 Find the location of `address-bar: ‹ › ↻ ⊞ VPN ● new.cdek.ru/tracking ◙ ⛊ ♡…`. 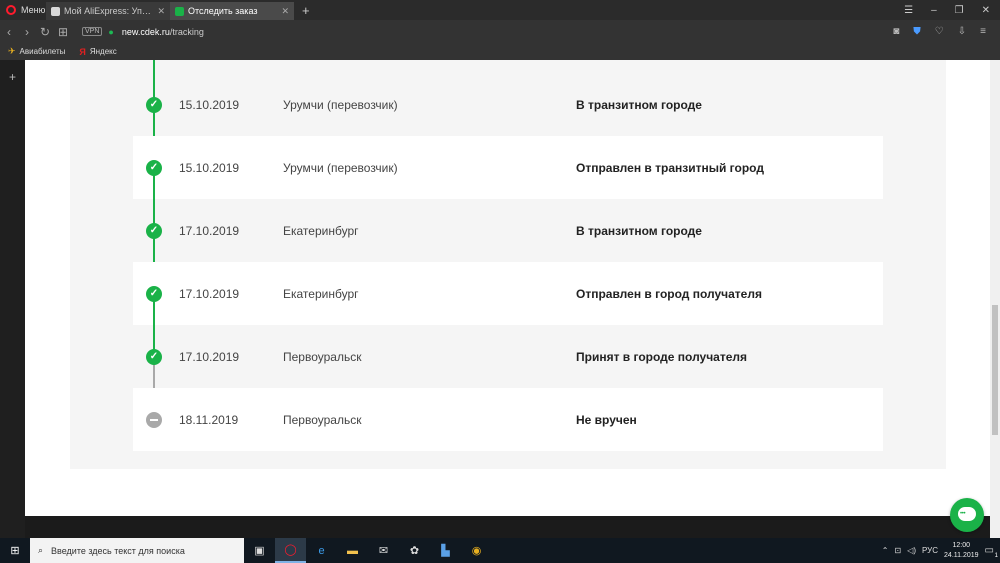

address-bar: ‹ › ↻ ⊞ VPN ● new.cdek.ru/tracking ◙ ⛊ ♡… is located at coordinates (500, 31).